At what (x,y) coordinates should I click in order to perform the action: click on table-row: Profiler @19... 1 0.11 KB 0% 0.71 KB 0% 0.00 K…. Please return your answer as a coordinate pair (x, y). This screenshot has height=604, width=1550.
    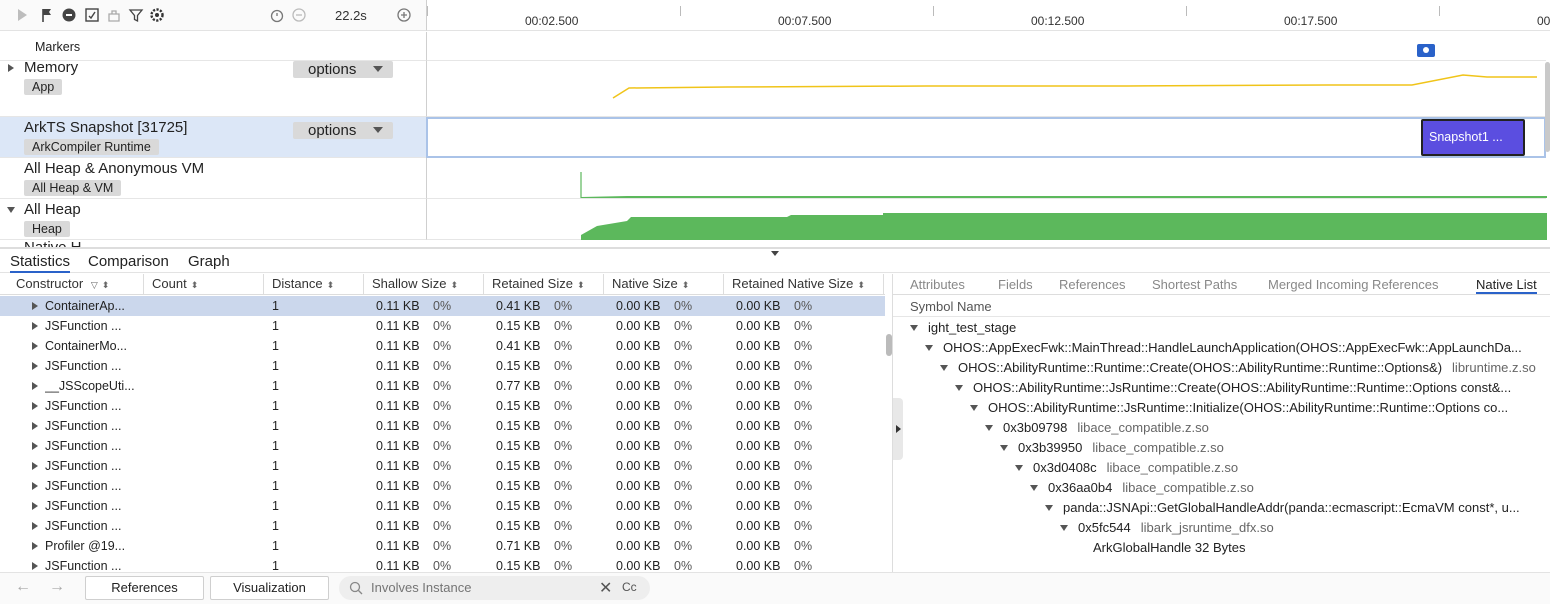
    Looking at the image, I should click on (442, 546).